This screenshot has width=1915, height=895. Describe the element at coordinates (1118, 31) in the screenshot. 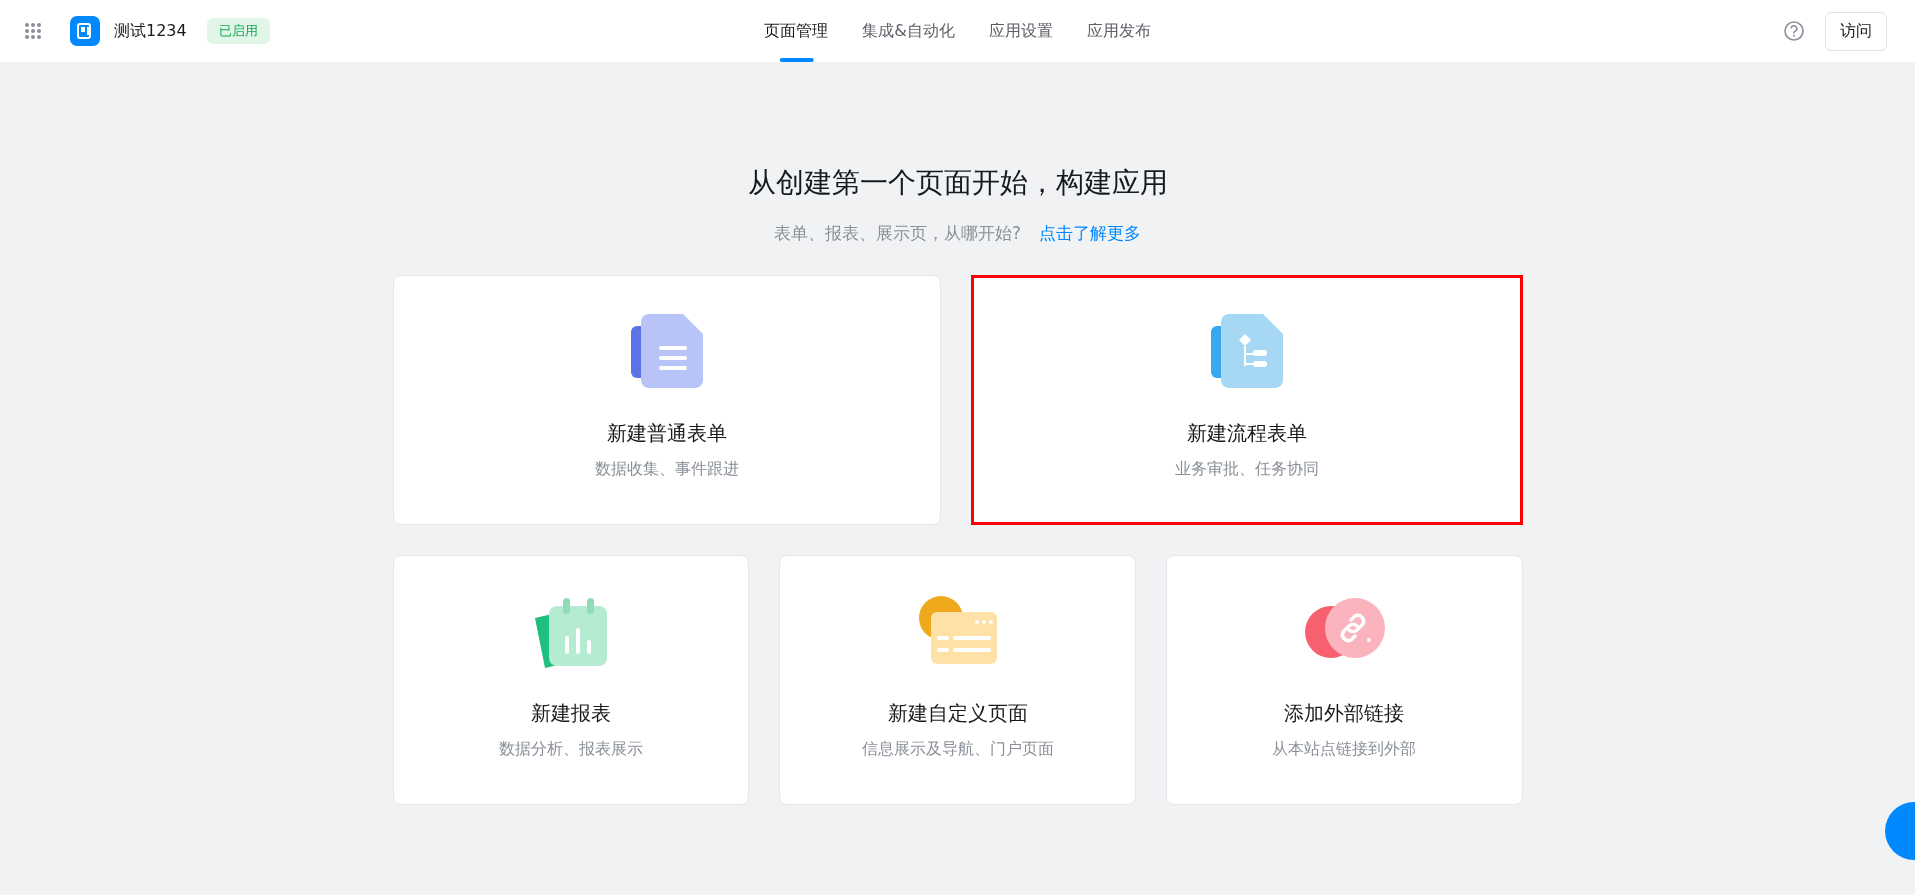

I see `nav-tab: 应用发布` at that location.